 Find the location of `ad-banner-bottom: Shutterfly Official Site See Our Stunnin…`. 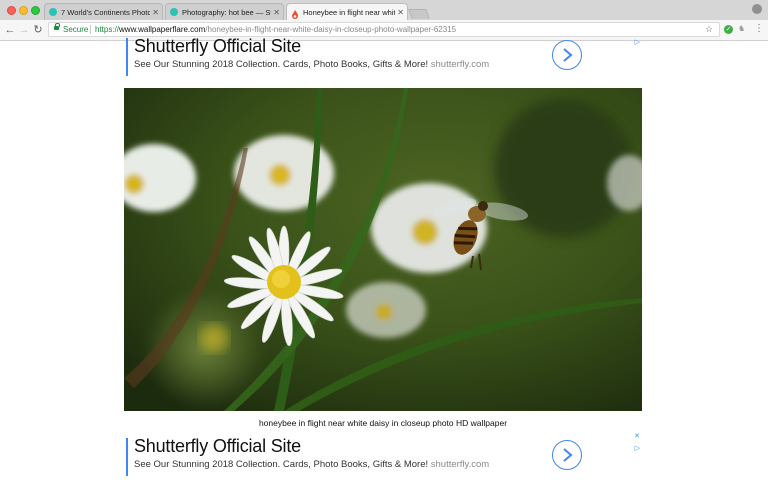

ad-banner-bottom: Shutterfly Official Site See Our Stunnin… is located at coordinates (384, 454).